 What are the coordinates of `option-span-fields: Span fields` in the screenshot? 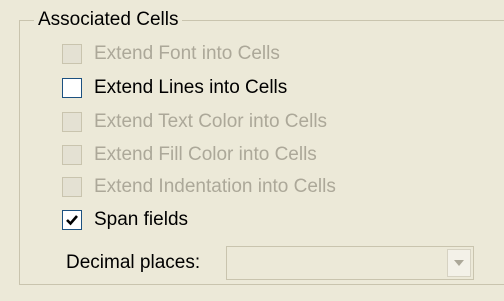 It's located at (125, 220).